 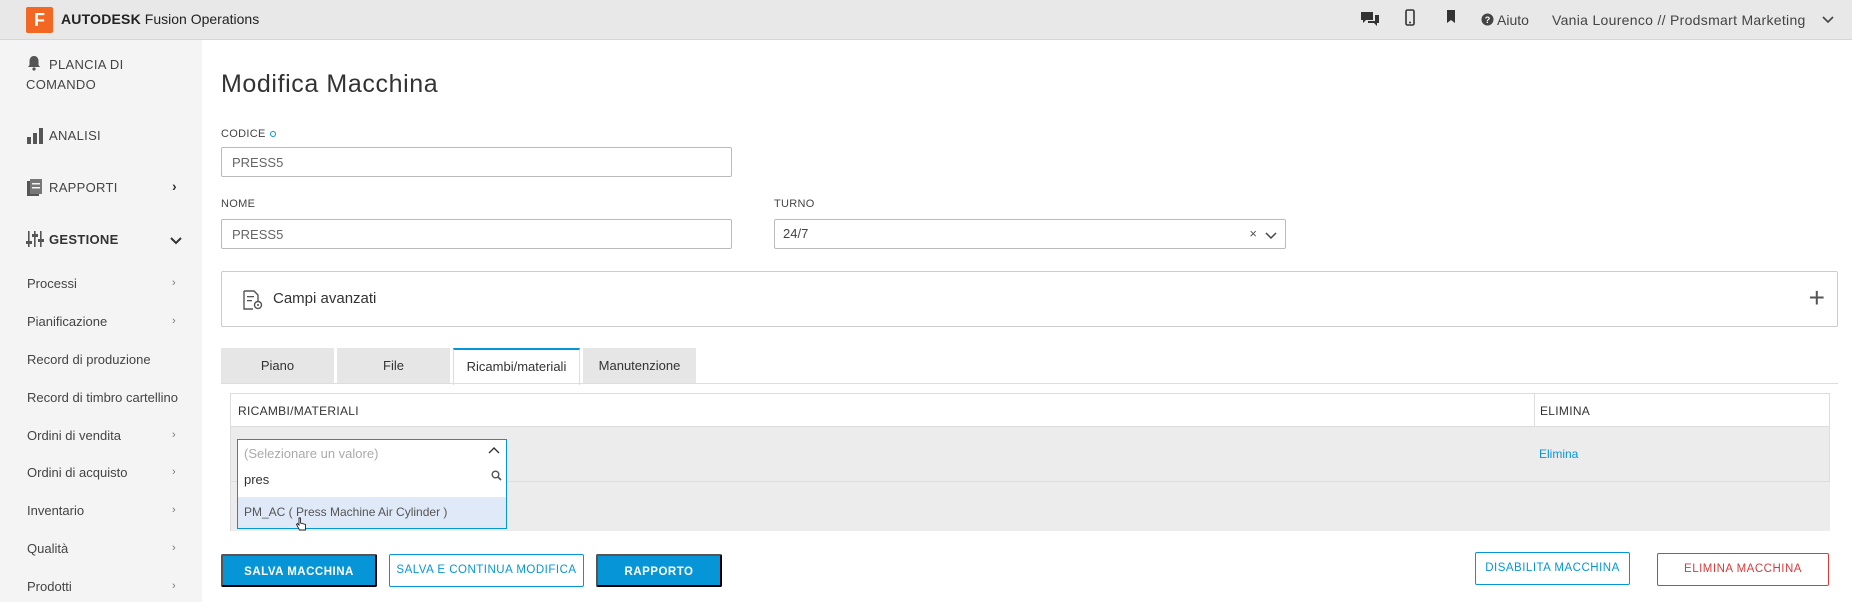 What do you see at coordinates (238, 204) in the screenshot?
I see `name-label: NOME` at bounding box center [238, 204].